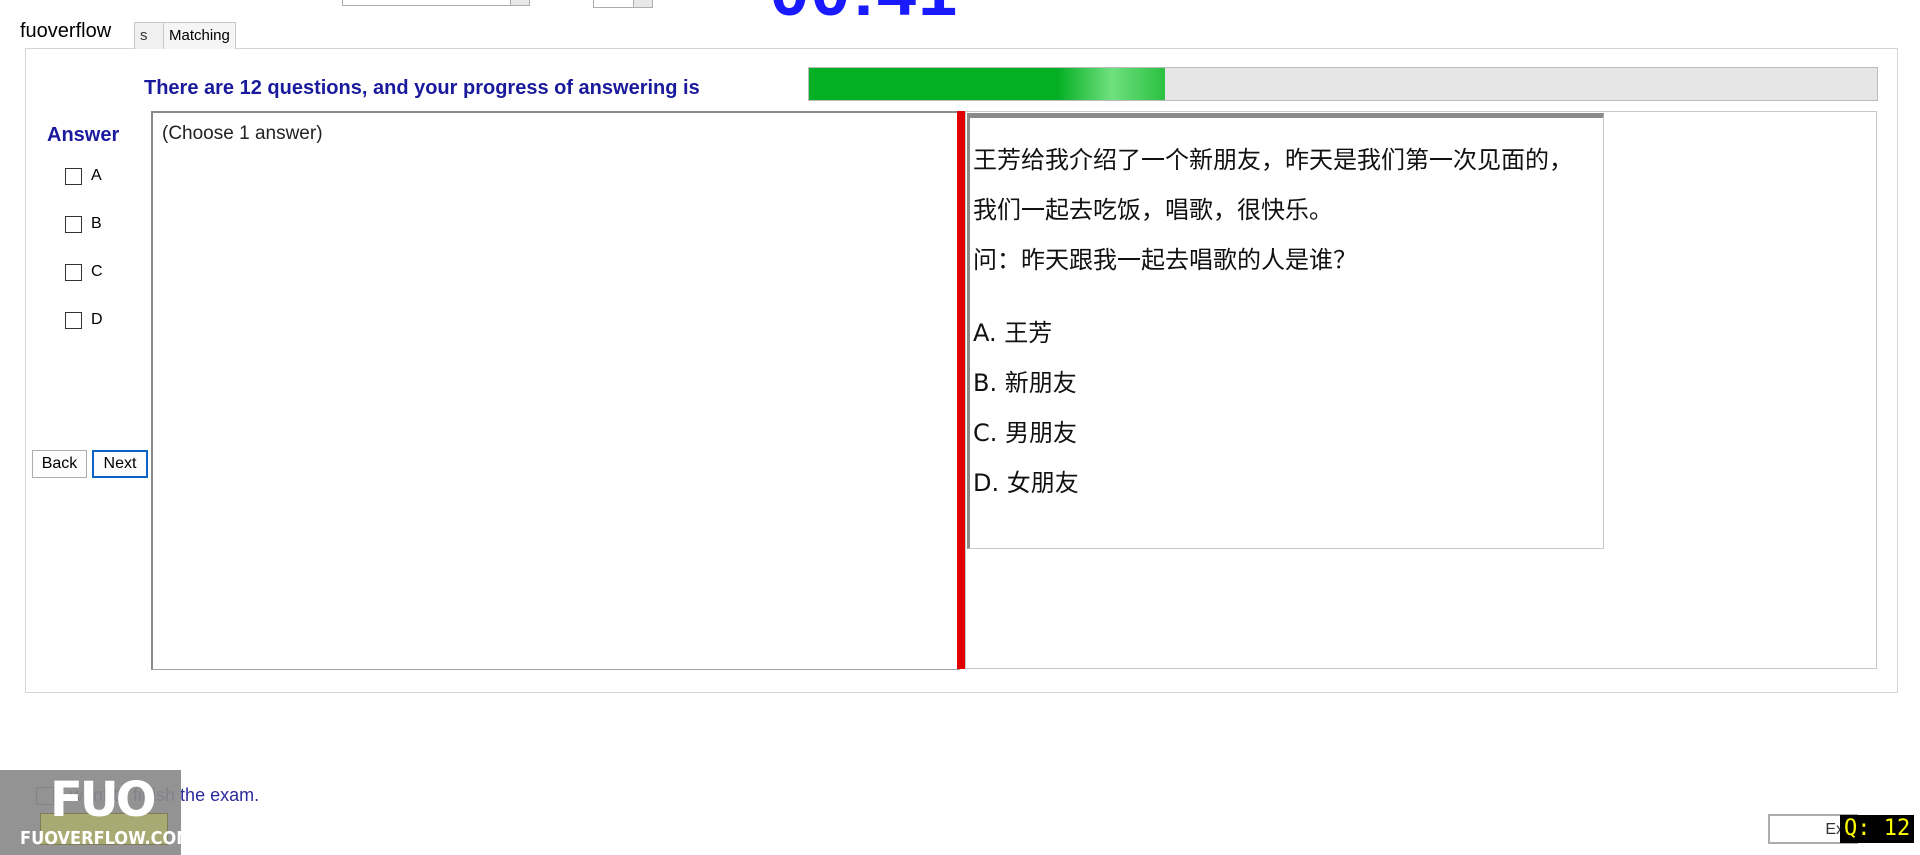  What do you see at coordinates (623, 4) in the screenshot?
I see `top-small-combo-box` at bounding box center [623, 4].